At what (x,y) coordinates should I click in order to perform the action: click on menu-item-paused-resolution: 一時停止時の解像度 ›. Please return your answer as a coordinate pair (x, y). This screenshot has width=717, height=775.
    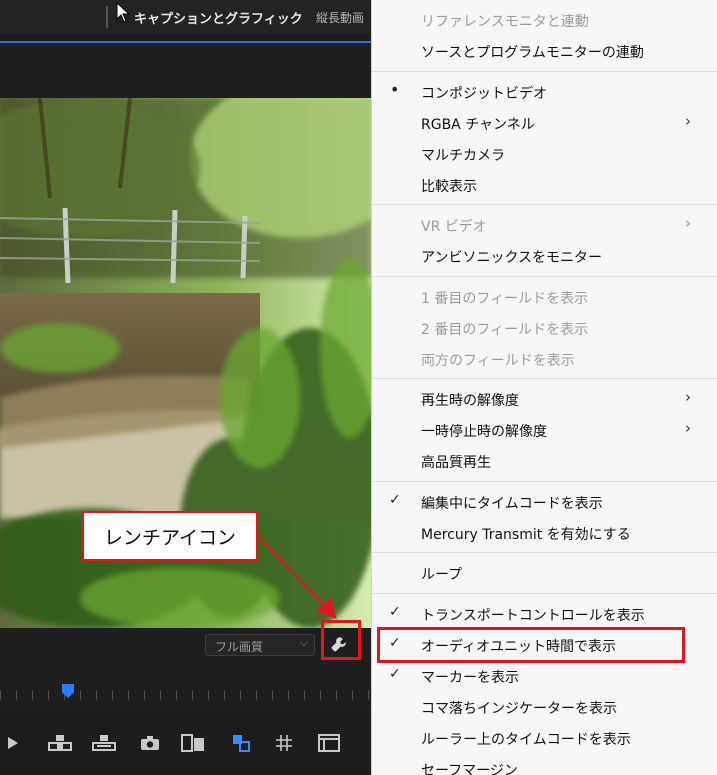
    Looking at the image, I should click on (544, 430).